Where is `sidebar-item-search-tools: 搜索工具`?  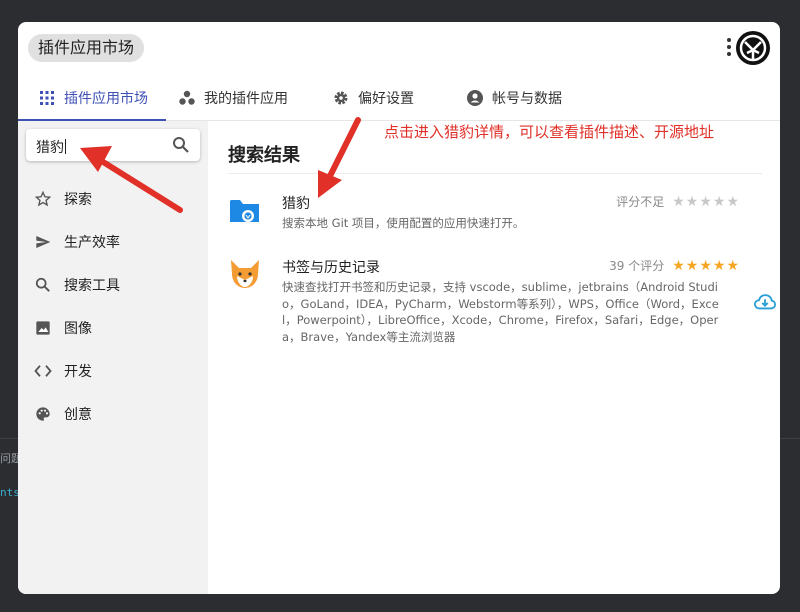
sidebar-item-search-tools: 搜索工具 is located at coordinates (77, 285).